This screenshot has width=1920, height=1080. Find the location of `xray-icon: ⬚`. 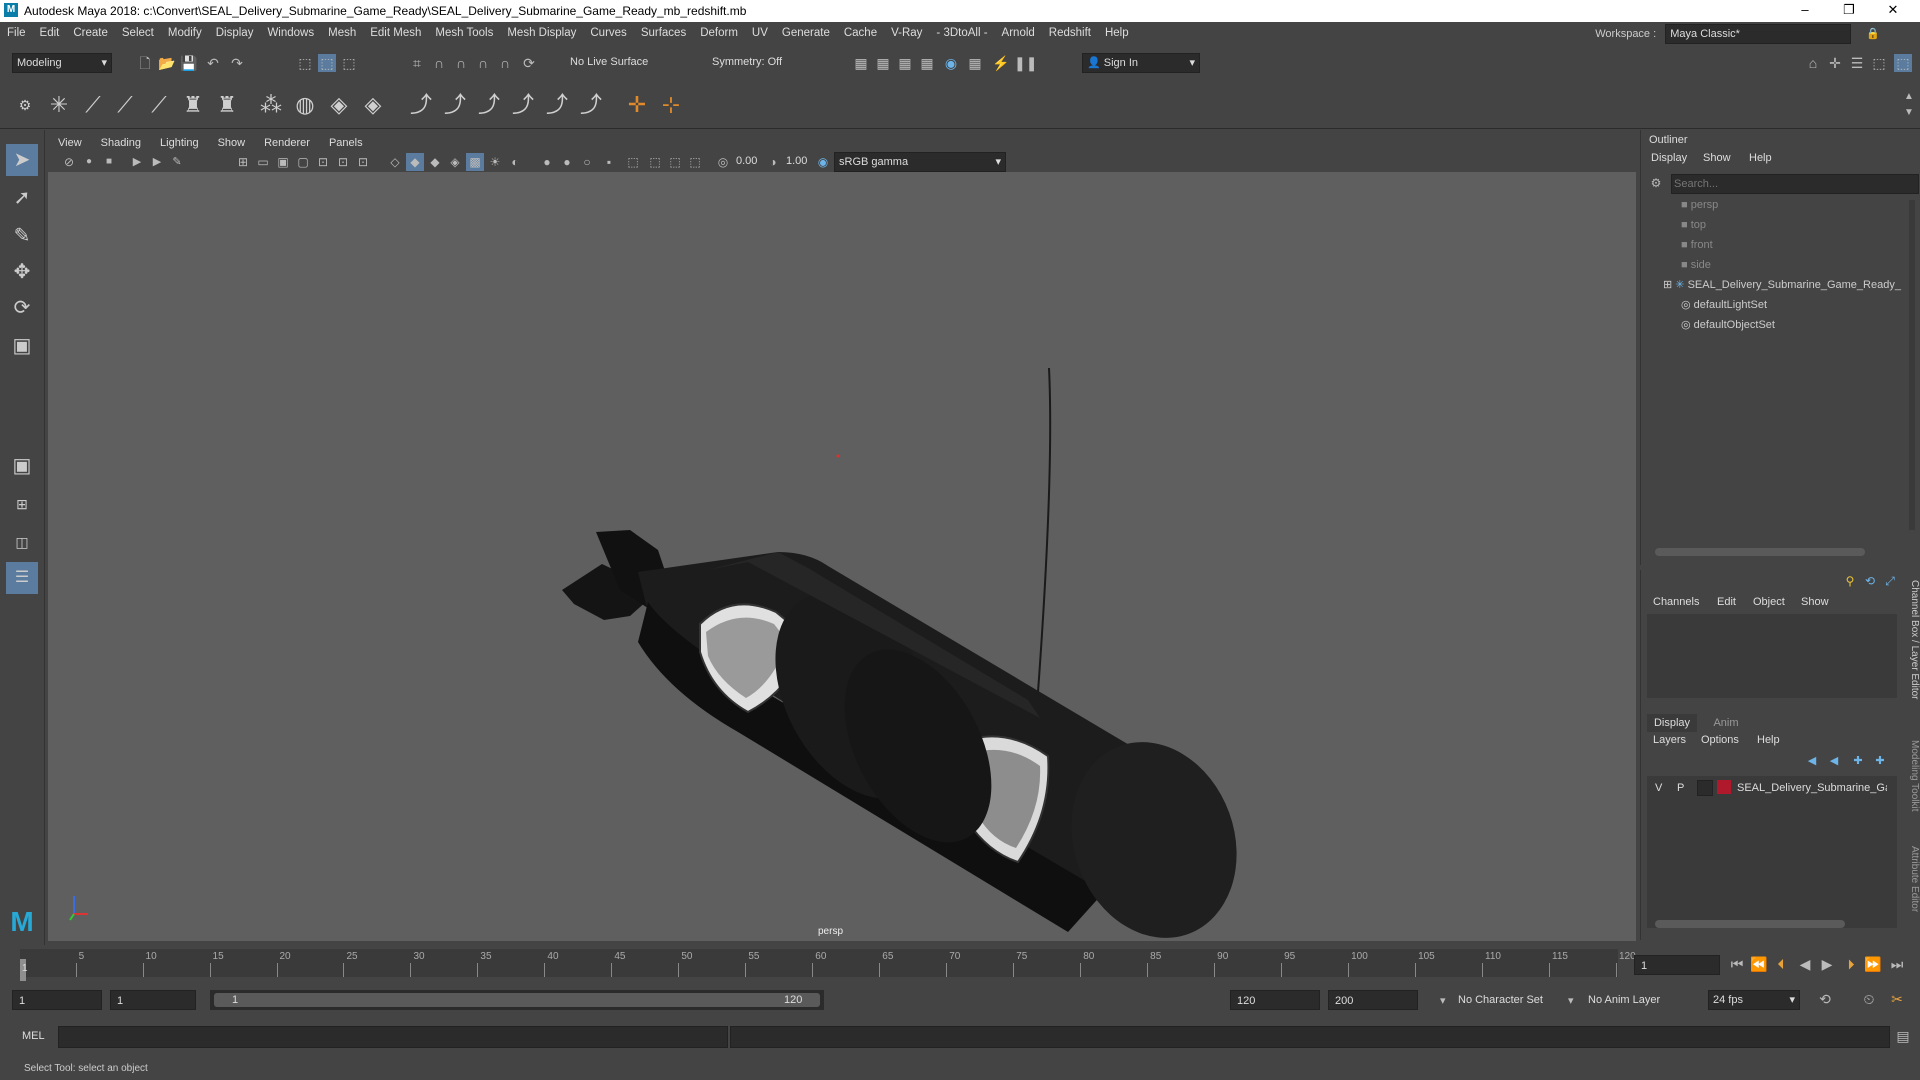

xray-icon: ⬚ is located at coordinates (655, 162).